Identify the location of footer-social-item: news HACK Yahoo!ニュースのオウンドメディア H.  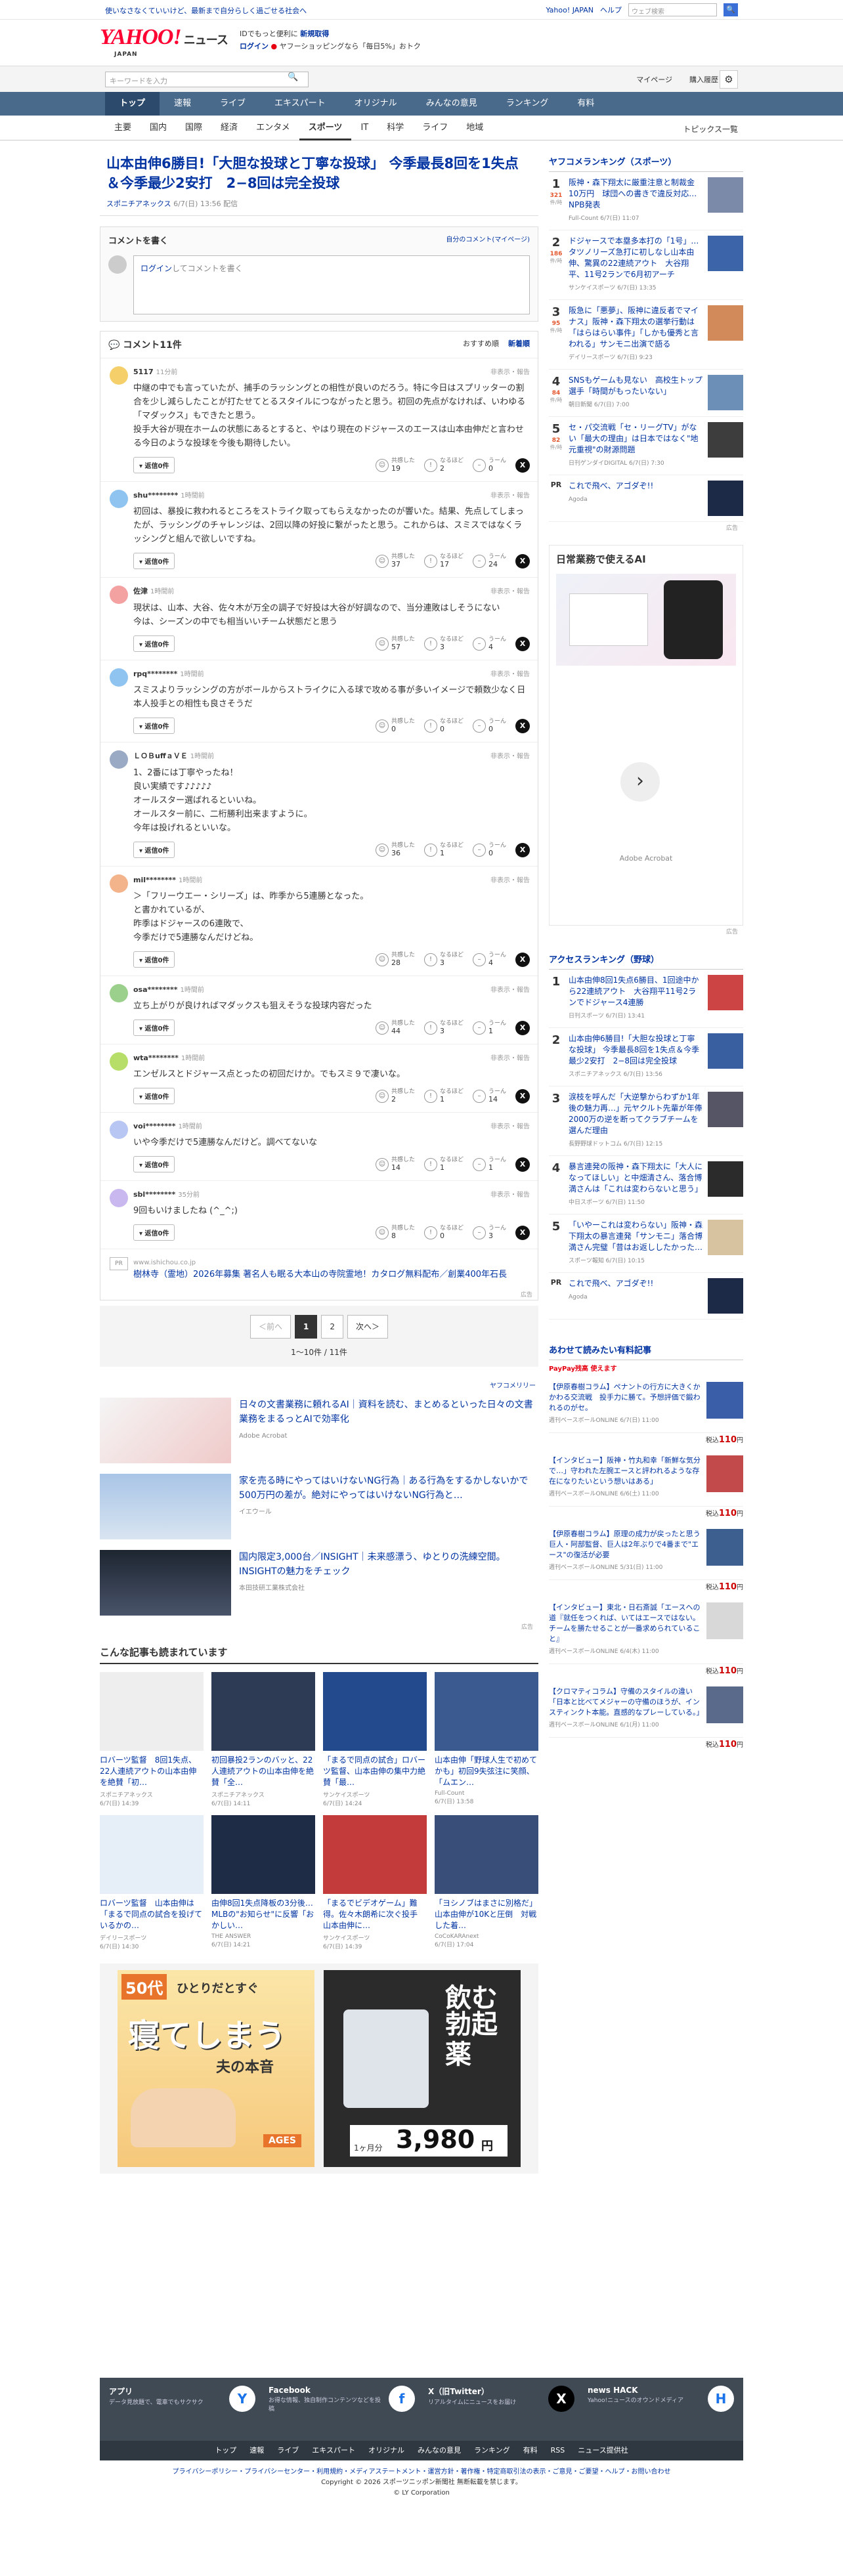
(661, 2400).